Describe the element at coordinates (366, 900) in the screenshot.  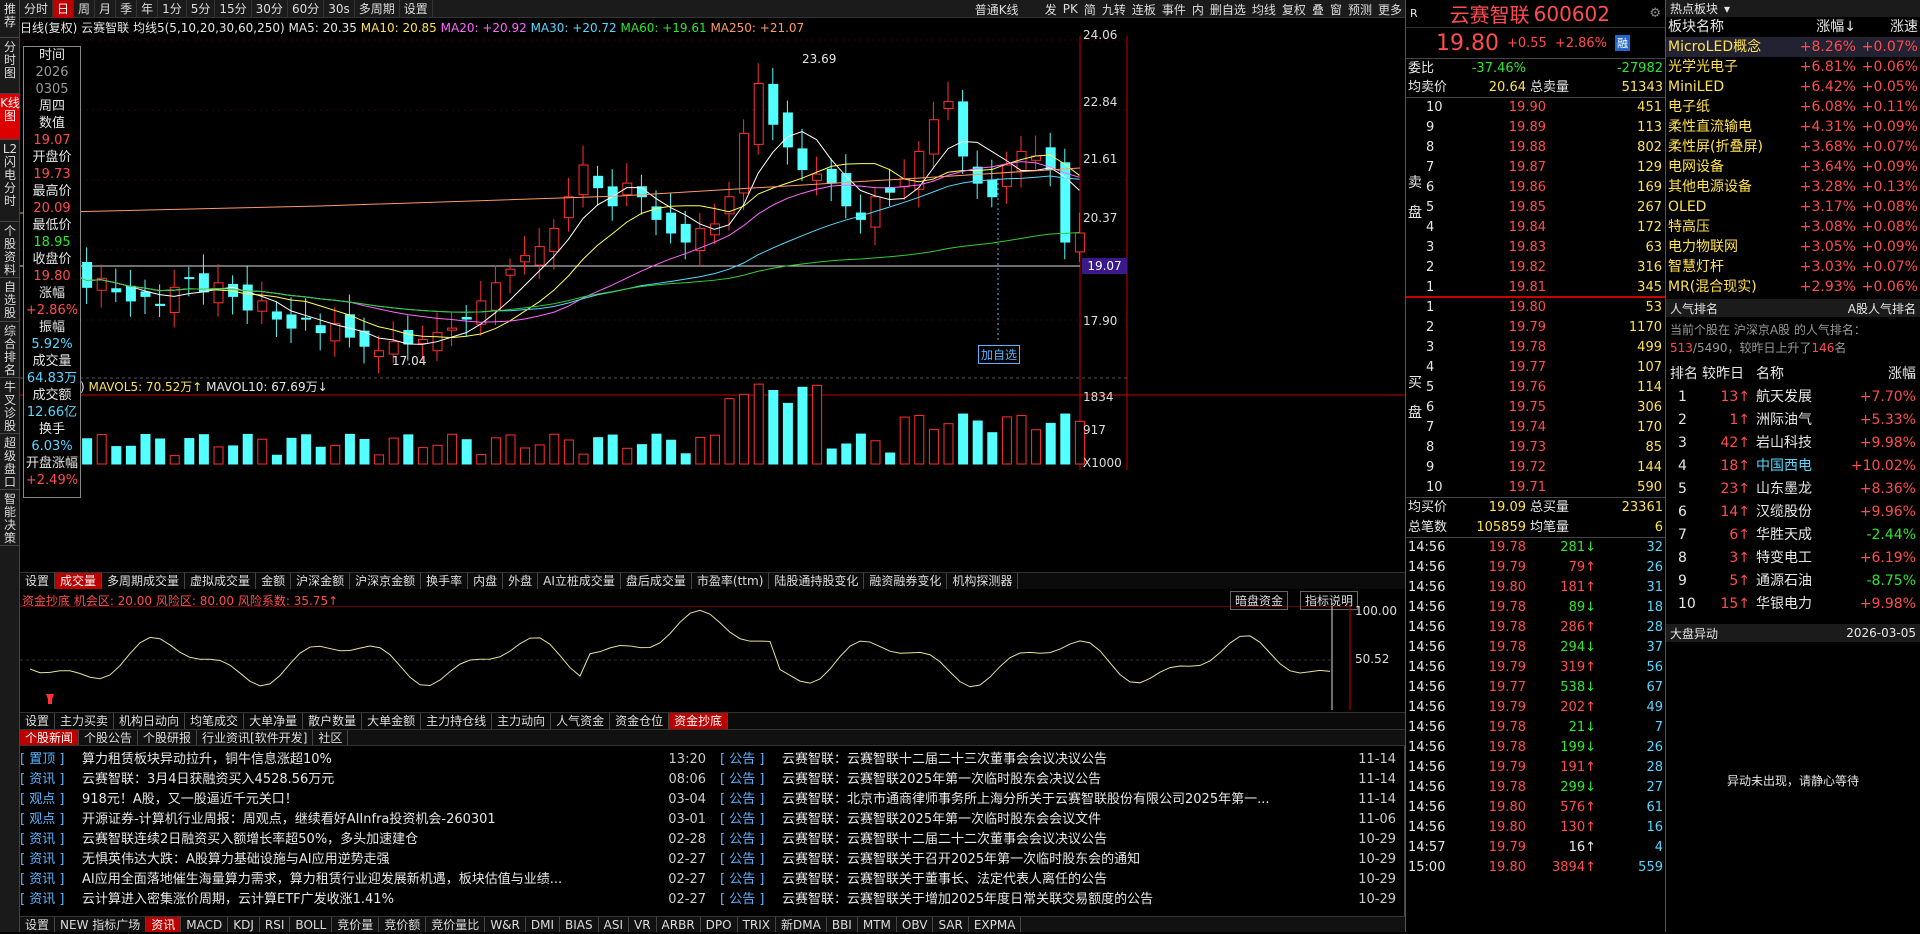
I see `news-title: 云计算进入密集涨价周期，云计算ETF广发收涨1.41%` at that location.